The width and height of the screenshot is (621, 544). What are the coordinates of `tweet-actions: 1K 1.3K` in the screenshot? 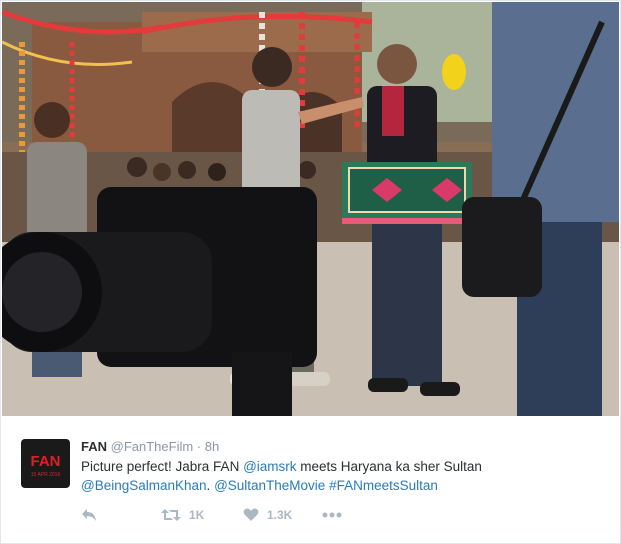 It's located at (231, 515).